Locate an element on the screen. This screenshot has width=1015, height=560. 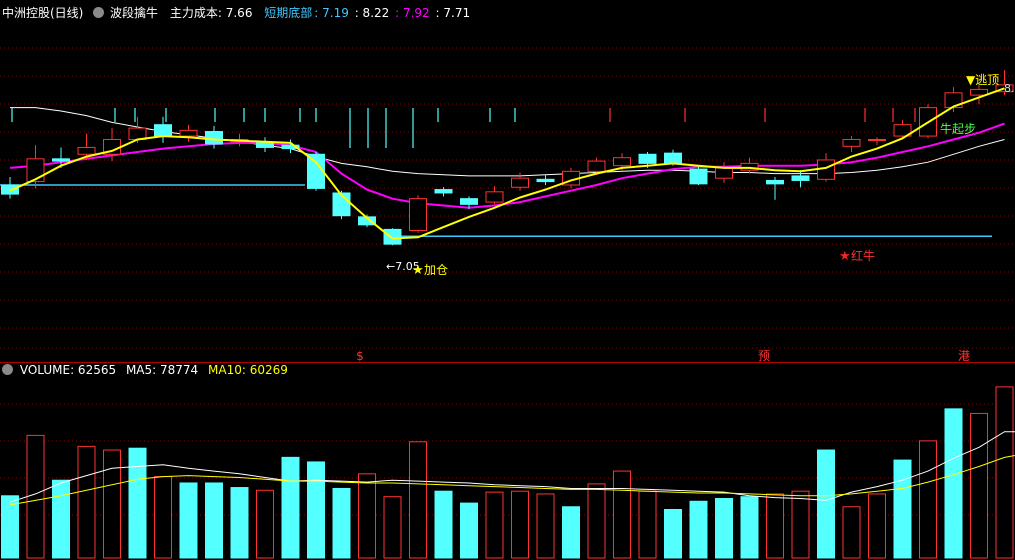
bottom-value-3: : 7.92 is located at coordinates (412, 13).